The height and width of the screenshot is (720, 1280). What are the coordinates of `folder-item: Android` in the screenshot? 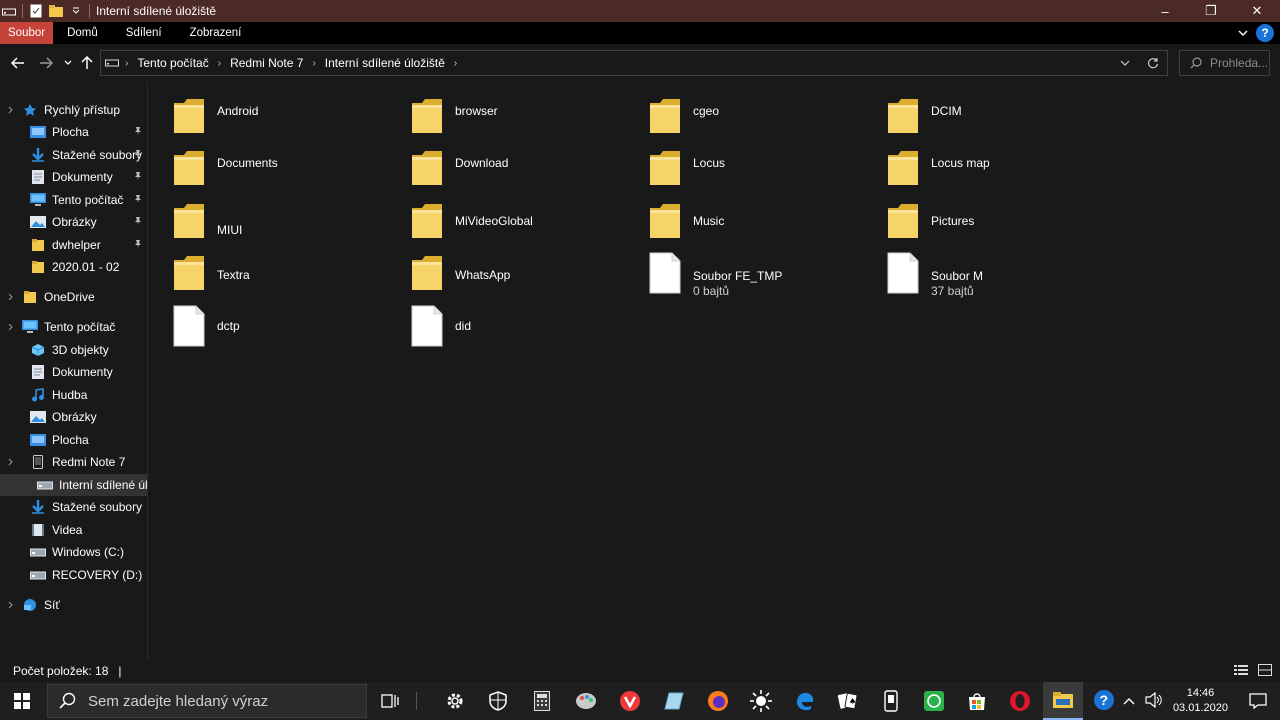 It's located at (264, 120).